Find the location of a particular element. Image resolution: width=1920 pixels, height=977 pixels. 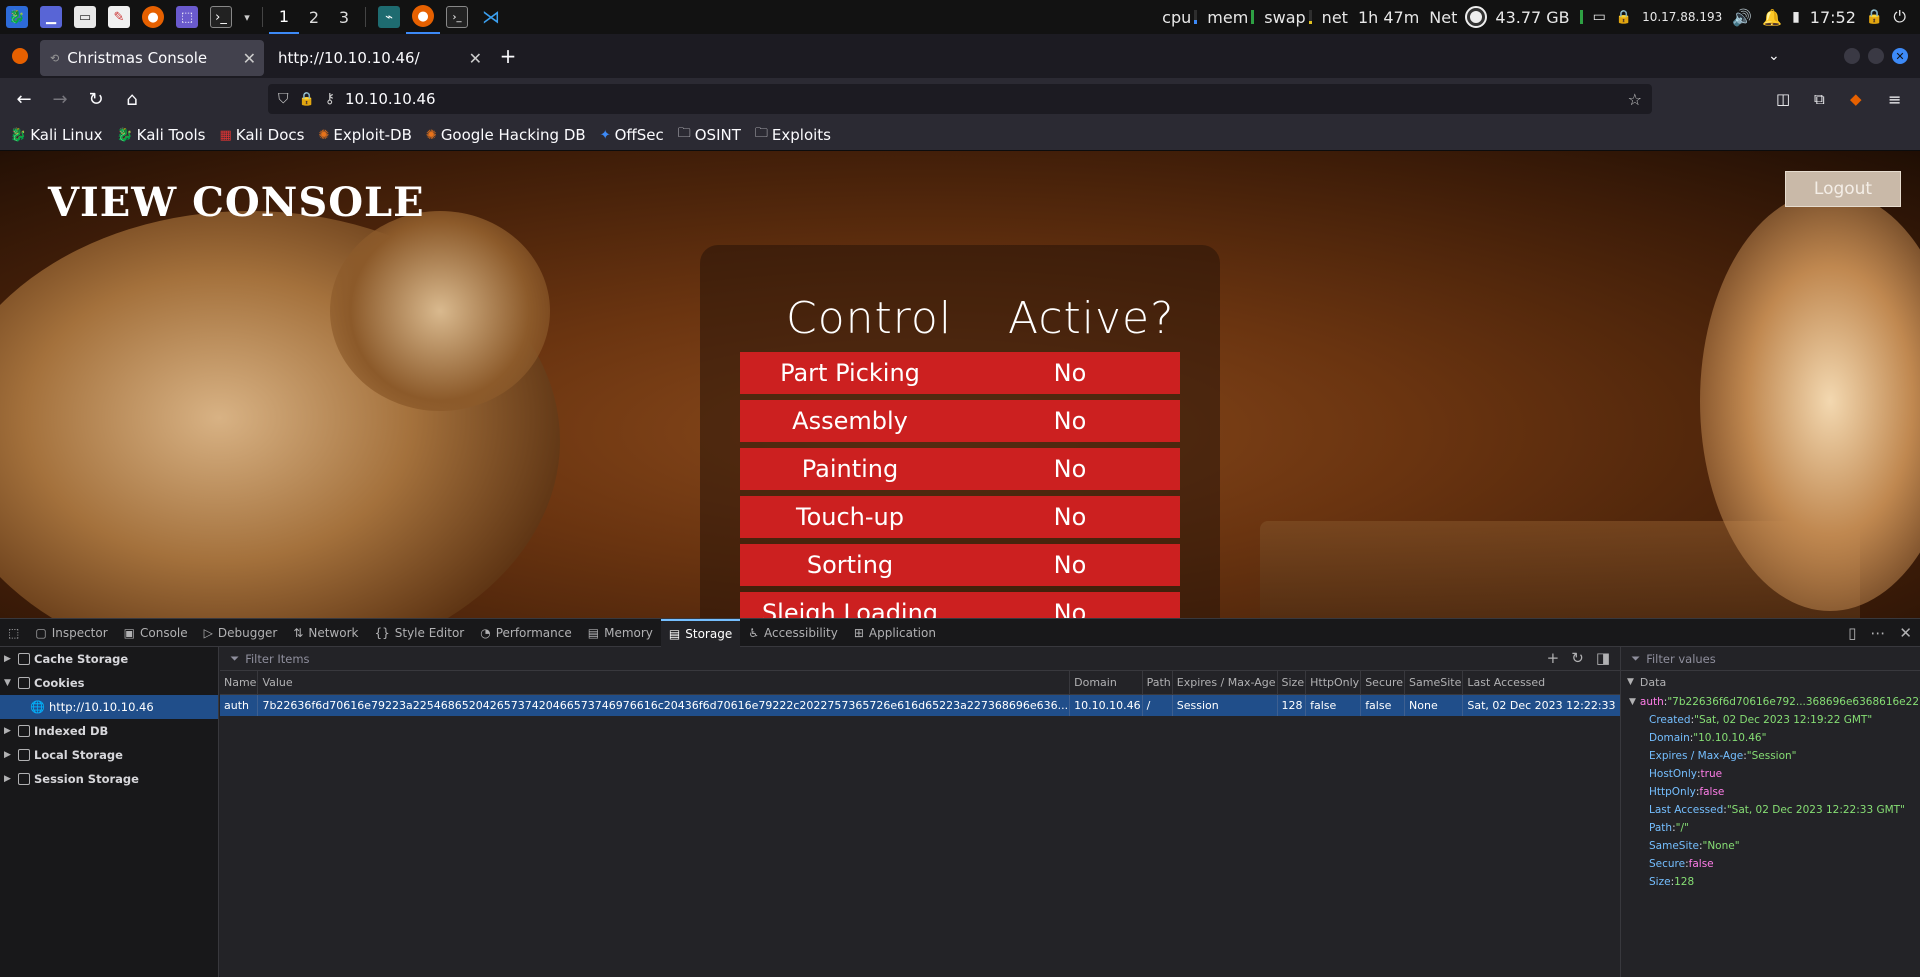

devtools-menu-icon: ⋯ is located at coordinates (1877, 633).